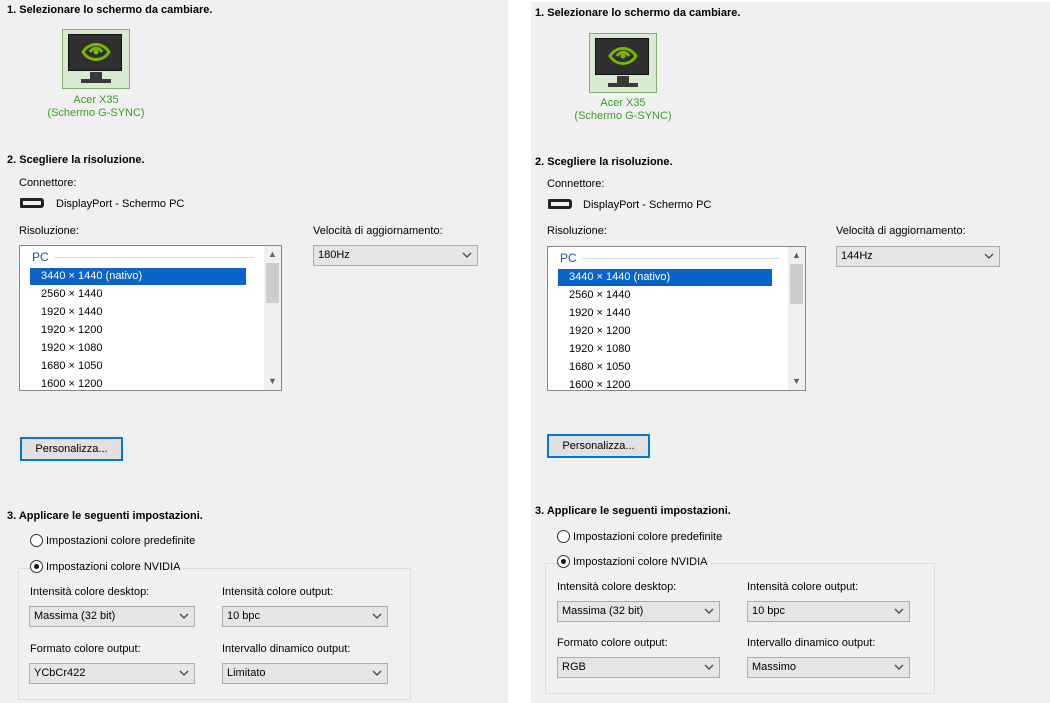 The width and height of the screenshot is (1050, 703). What do you see at coordinates (574, 667) in the screenshot?
I see `output-format-value: RGB` at bounding box center [574, 667].